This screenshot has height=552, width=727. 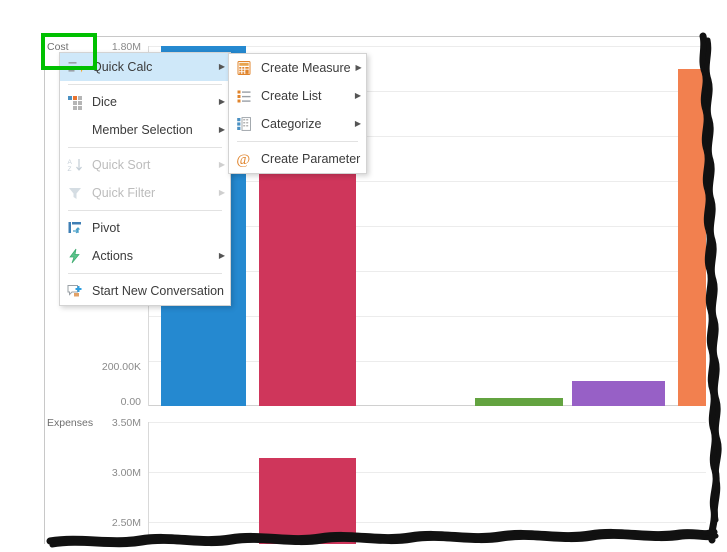 What do you see at coordinates (311, 159) in the screenshot?
I see `submenu-label: Create Parameter` at bounding box center [311, 159].